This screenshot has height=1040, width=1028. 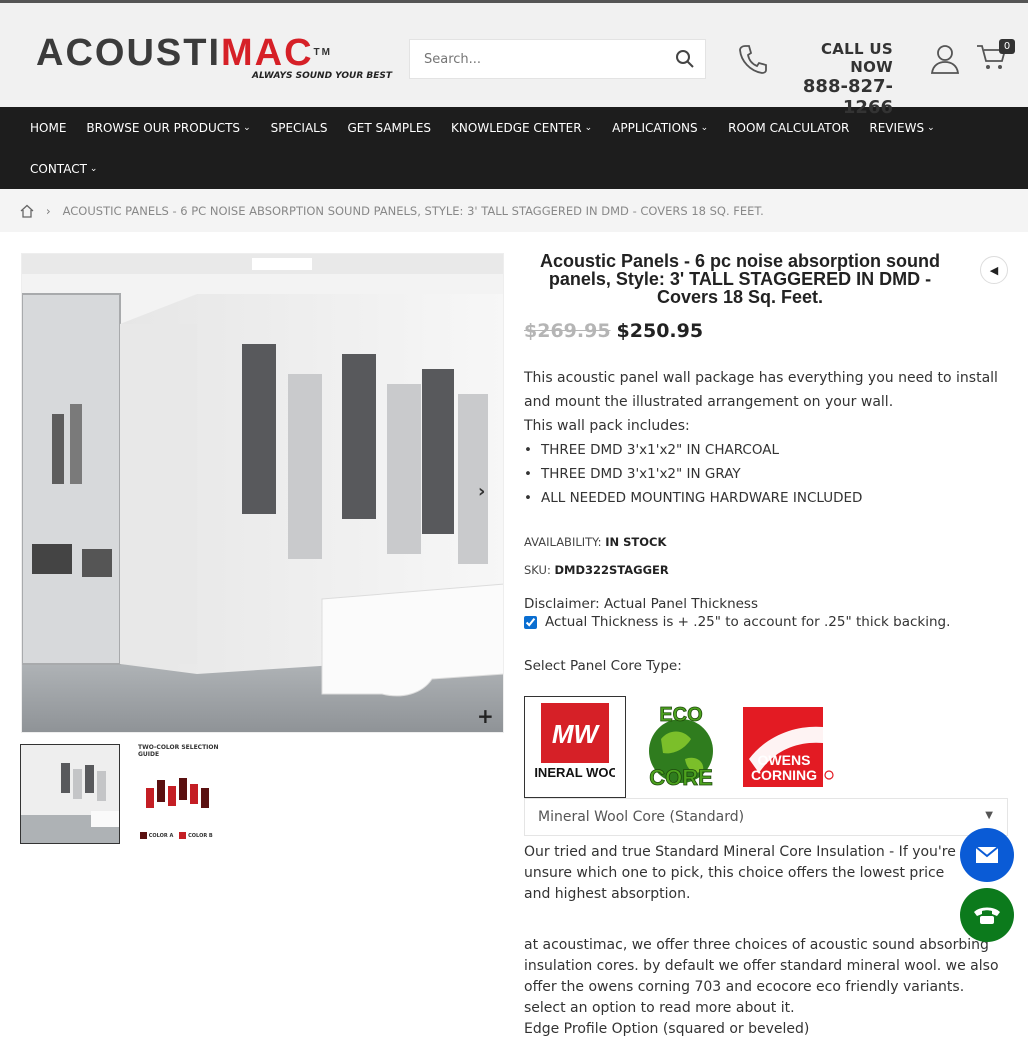 I want to click on core-options: MW MINERAL WOOL ECO CORE OWENS CORNING, so click(x=766, y=747).